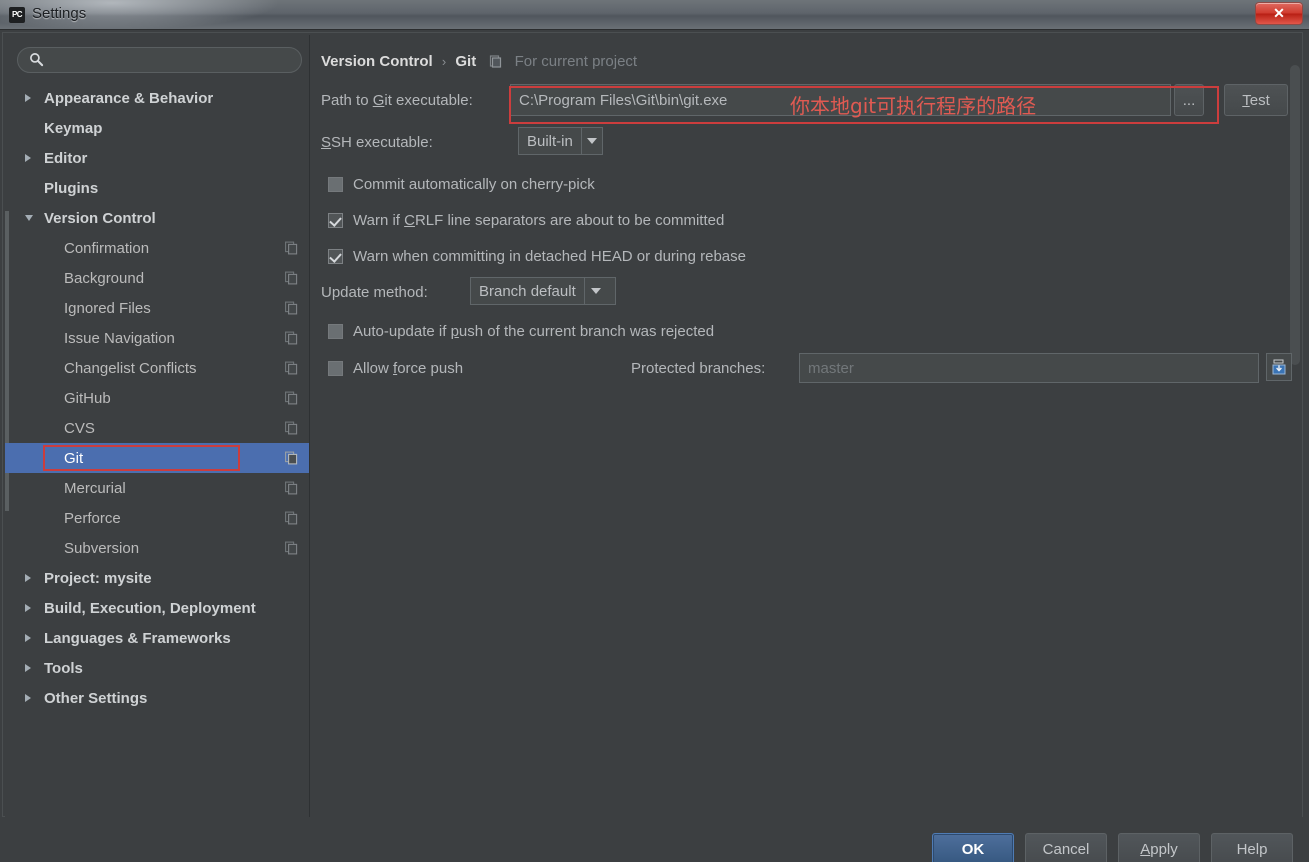 This screenshot has width=1309, height=862. What do you see at coordinates (107, 248) in the screenshot?
I see `sidebar-item-label: Confirmation` at bounding box center [107, 248].